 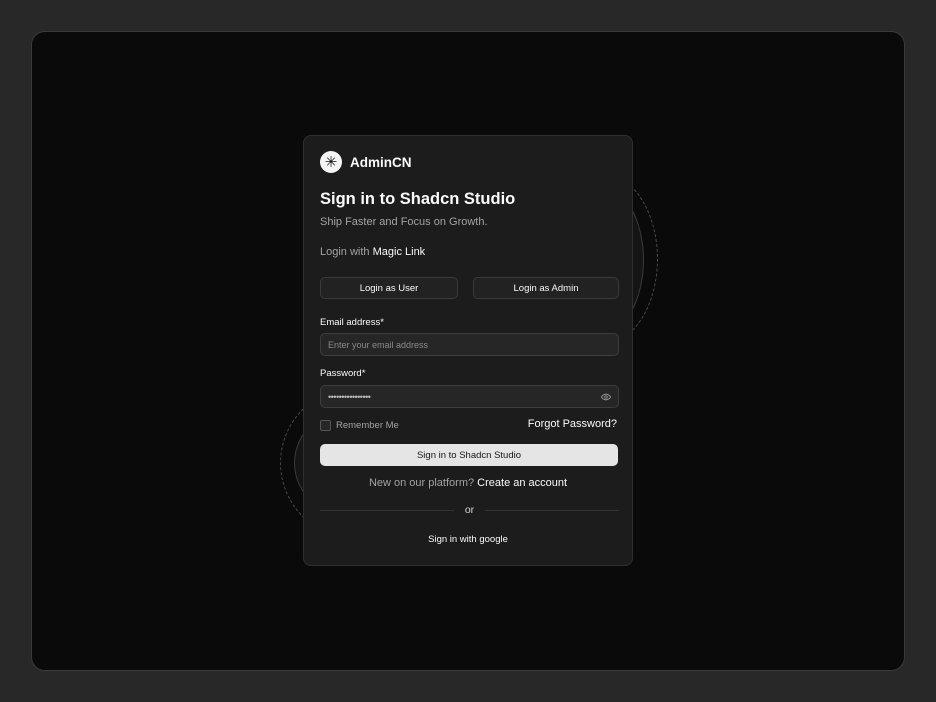 What do you see at coordinates (325, 425) in the screenshot?
I see `remember-me-checkbox` at bounding box center [325, 425].